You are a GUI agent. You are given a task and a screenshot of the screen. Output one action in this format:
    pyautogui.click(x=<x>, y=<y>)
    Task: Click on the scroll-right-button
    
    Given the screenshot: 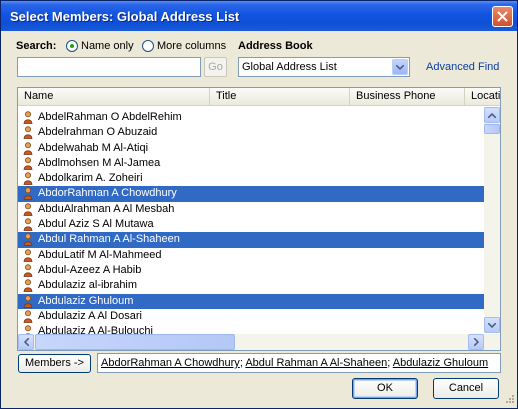 What is the action you would take?
    pyautogui.click(x=476, y=342)
    